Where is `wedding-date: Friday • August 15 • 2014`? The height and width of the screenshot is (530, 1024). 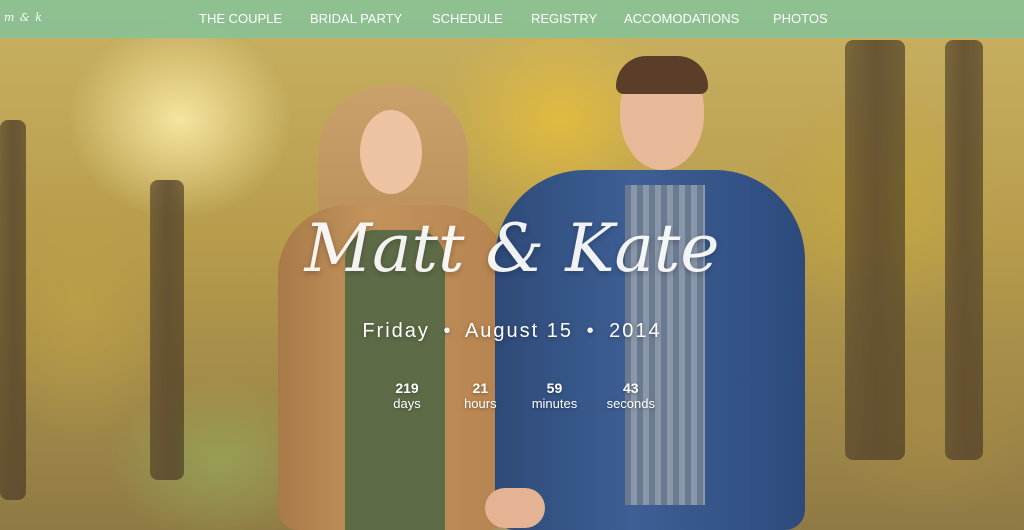
wedding-date: Friday • August 15 • 2014 is located at coordinates (512, 331).